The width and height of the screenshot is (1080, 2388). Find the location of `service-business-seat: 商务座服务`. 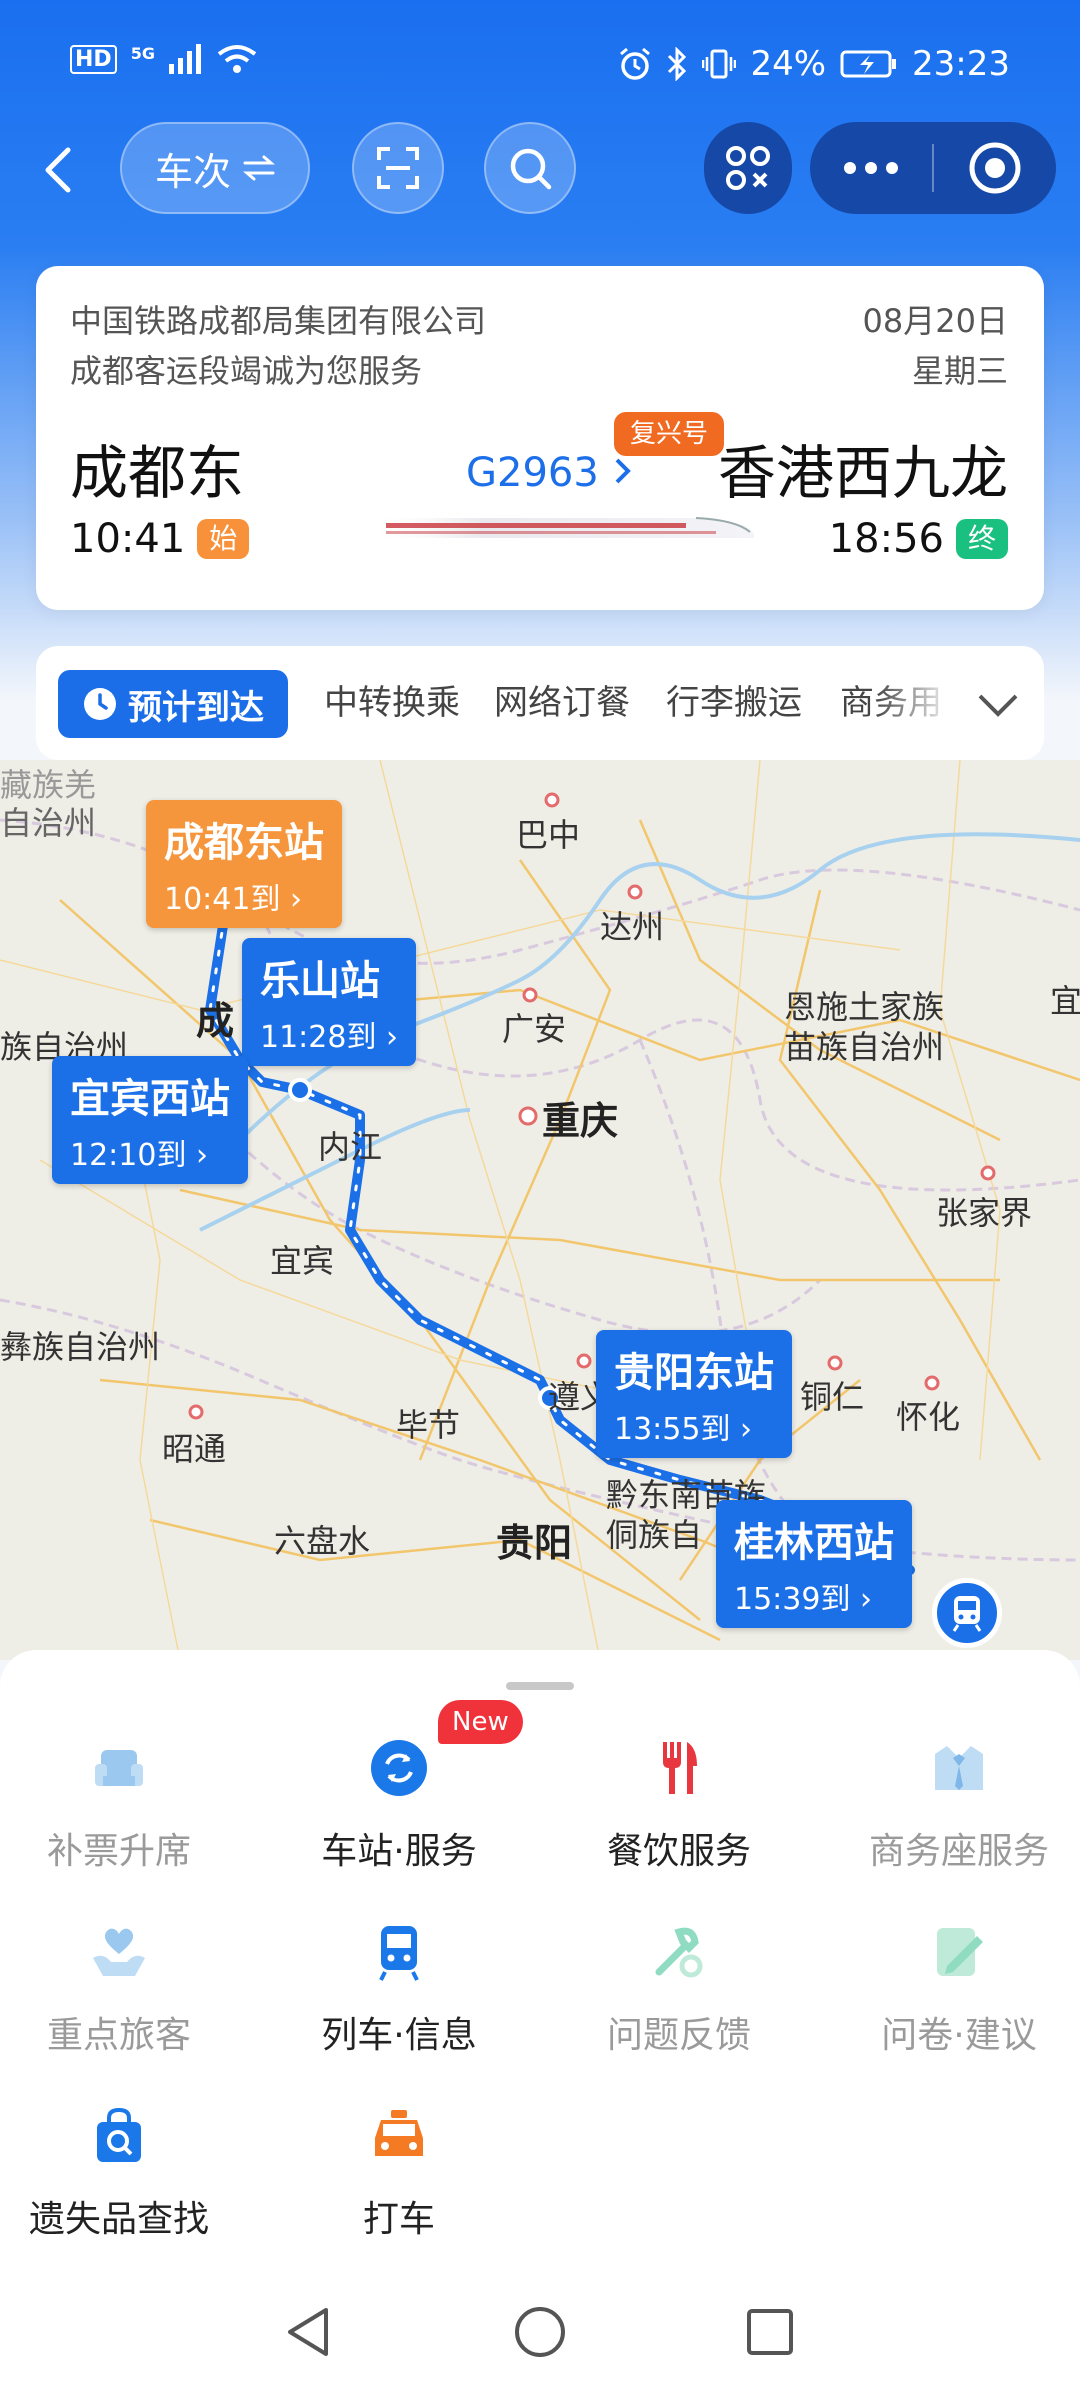

service-business-seat: 商务座服务 is located at coordinates (952, 1818).